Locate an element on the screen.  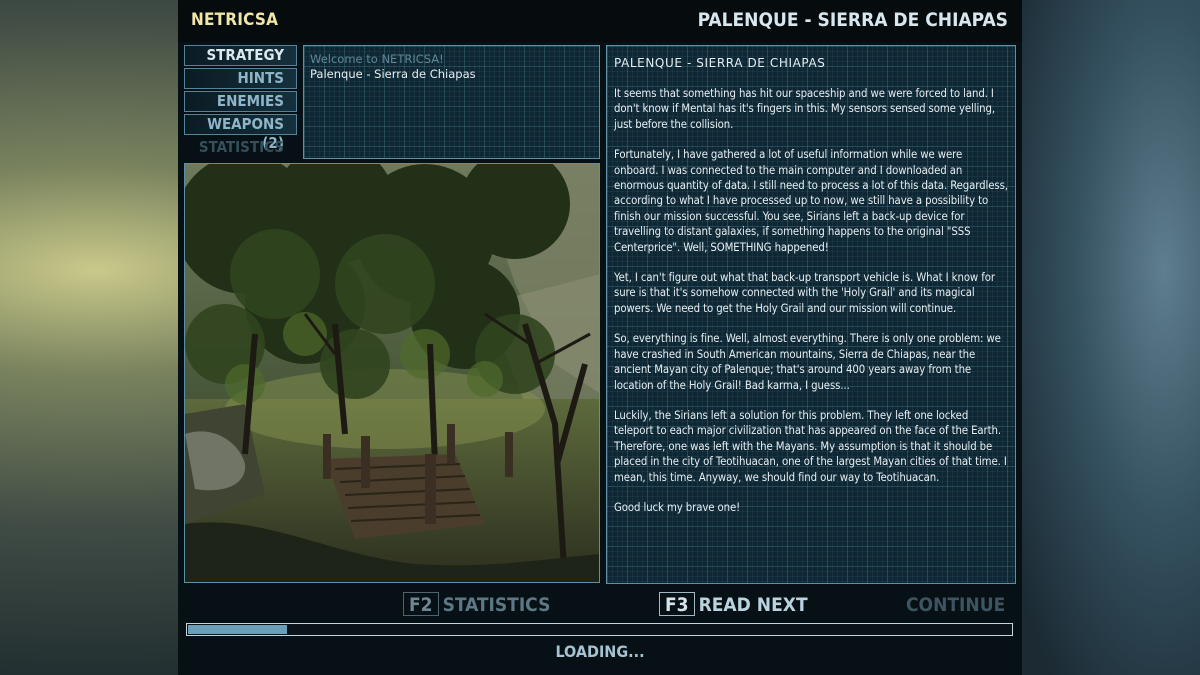
loading-progress-fill is located at coordinates (237, 629).